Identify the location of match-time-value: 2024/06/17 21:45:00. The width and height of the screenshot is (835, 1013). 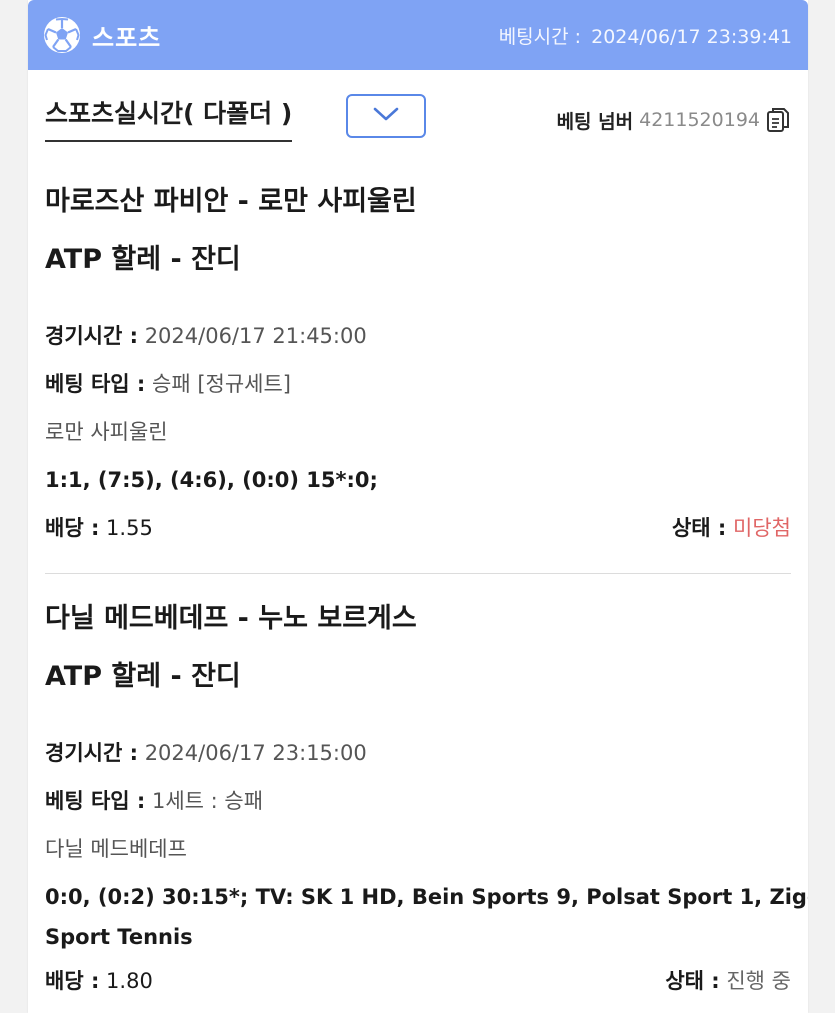
(255, 336).